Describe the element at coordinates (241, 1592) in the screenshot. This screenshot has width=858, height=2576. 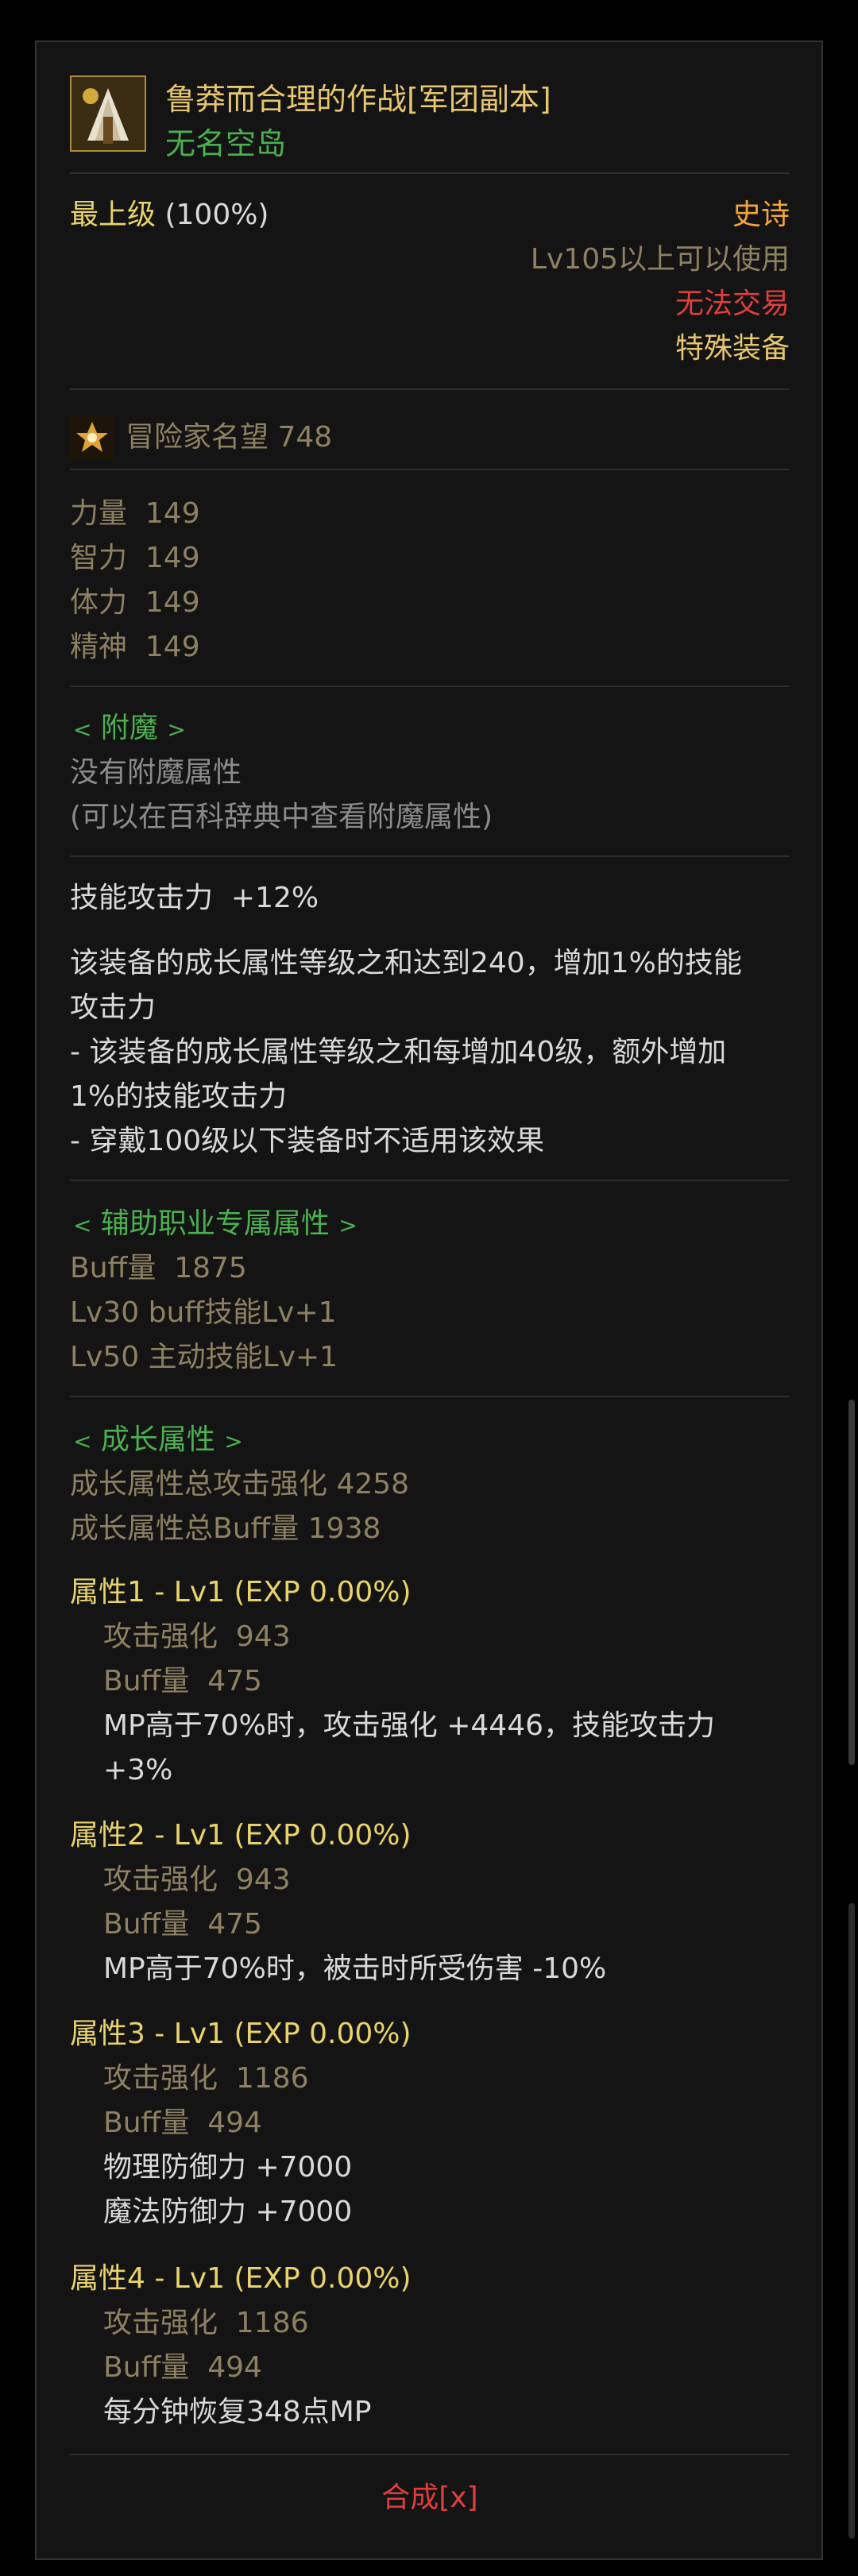
I see `attr-1-title: 属性1 - Lv1 (EXP 0.00%)` at that location.